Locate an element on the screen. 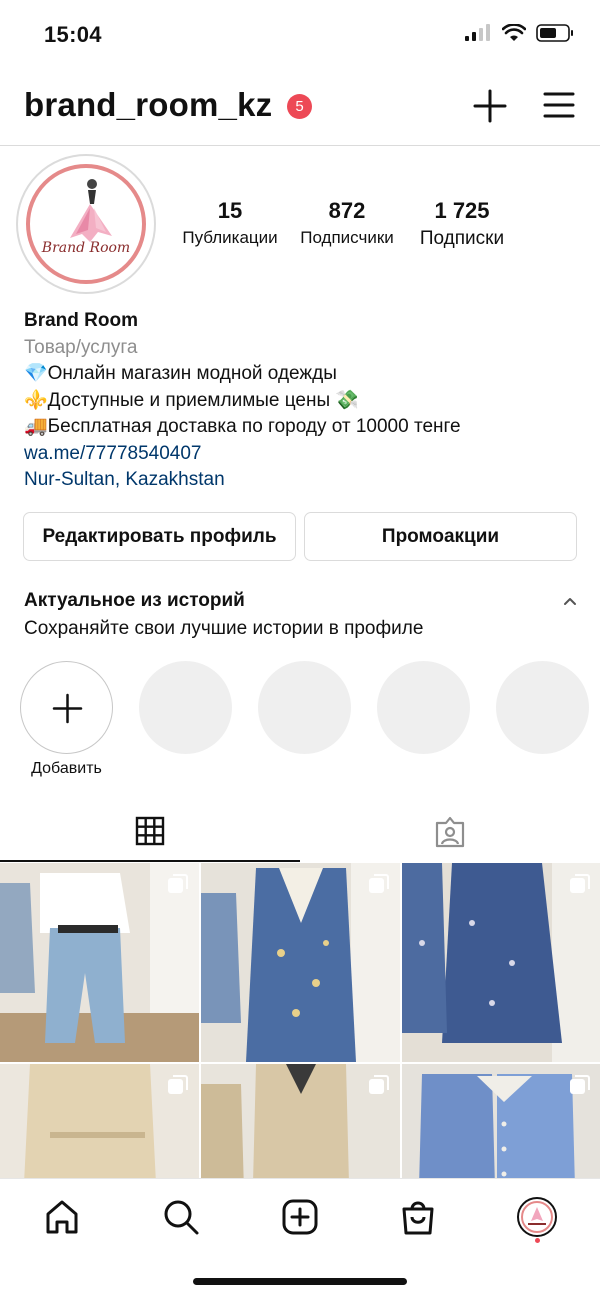 Image resolution: width=600 pixels, height=1297 pixels. create-plus-icon is located at coordinates (490, 106).